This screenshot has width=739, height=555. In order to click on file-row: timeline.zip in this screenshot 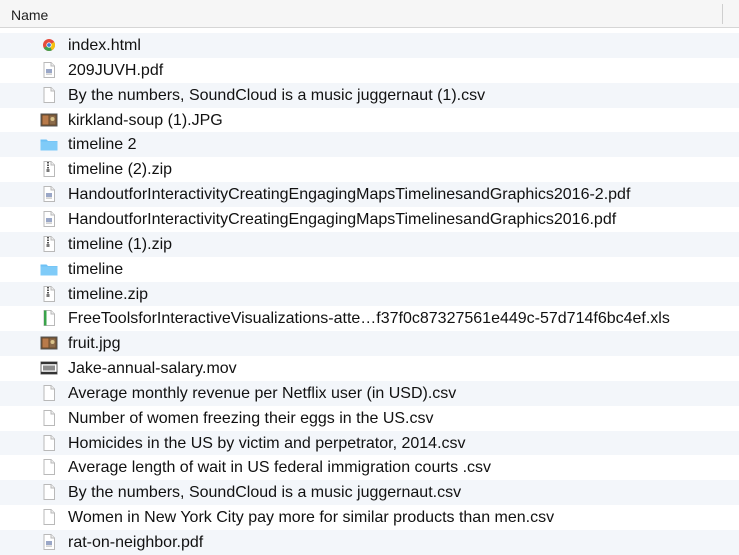, I will do `click(369, 294)`.